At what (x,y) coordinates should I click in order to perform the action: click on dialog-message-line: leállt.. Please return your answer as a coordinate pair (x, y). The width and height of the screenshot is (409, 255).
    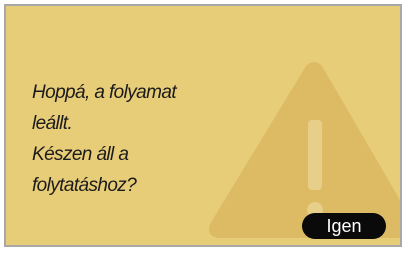
    Looking at the image, I should click on (52, 123).